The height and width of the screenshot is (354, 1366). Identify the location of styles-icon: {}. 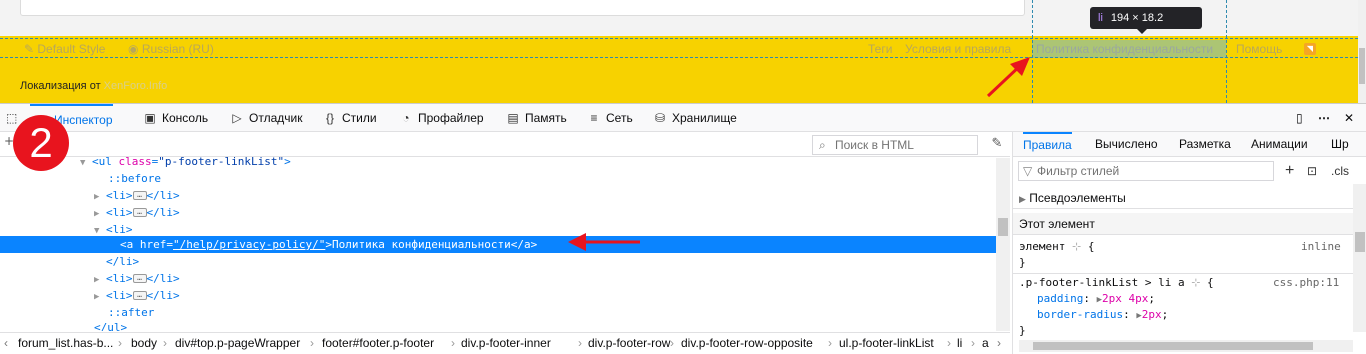
(329, 118).